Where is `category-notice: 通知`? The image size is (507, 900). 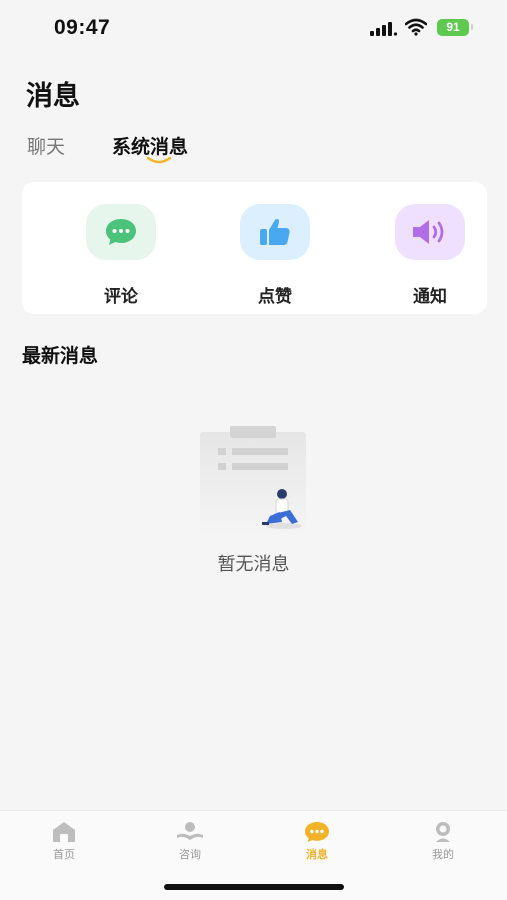
category-notice: 通知 is located at coordinates (430, 255).